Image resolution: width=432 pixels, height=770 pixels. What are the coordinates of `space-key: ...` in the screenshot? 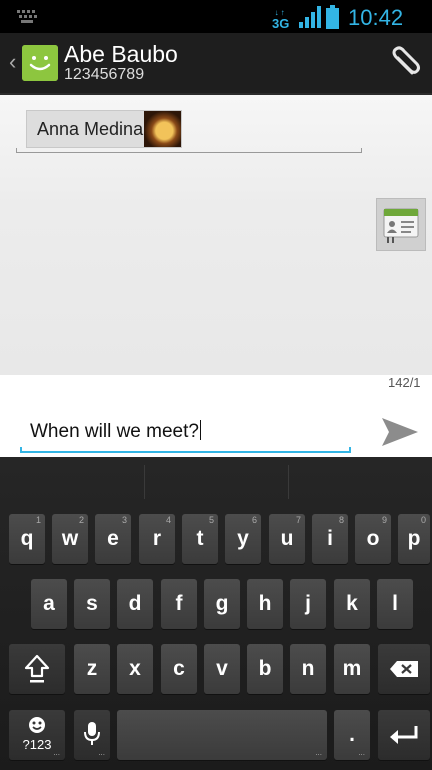 It's located at (222, 735).